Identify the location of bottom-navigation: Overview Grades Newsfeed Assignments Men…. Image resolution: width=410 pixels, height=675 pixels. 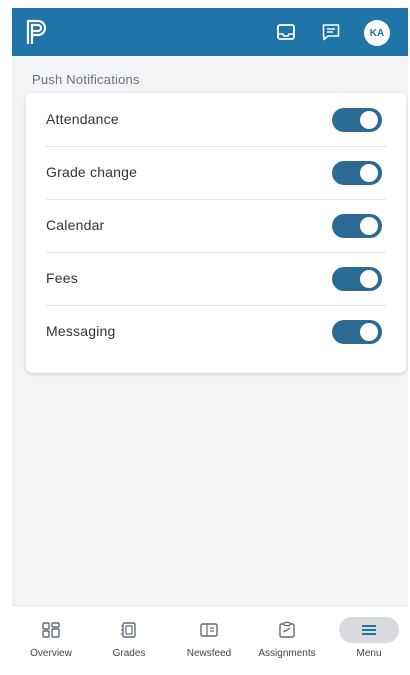
(210, 640).